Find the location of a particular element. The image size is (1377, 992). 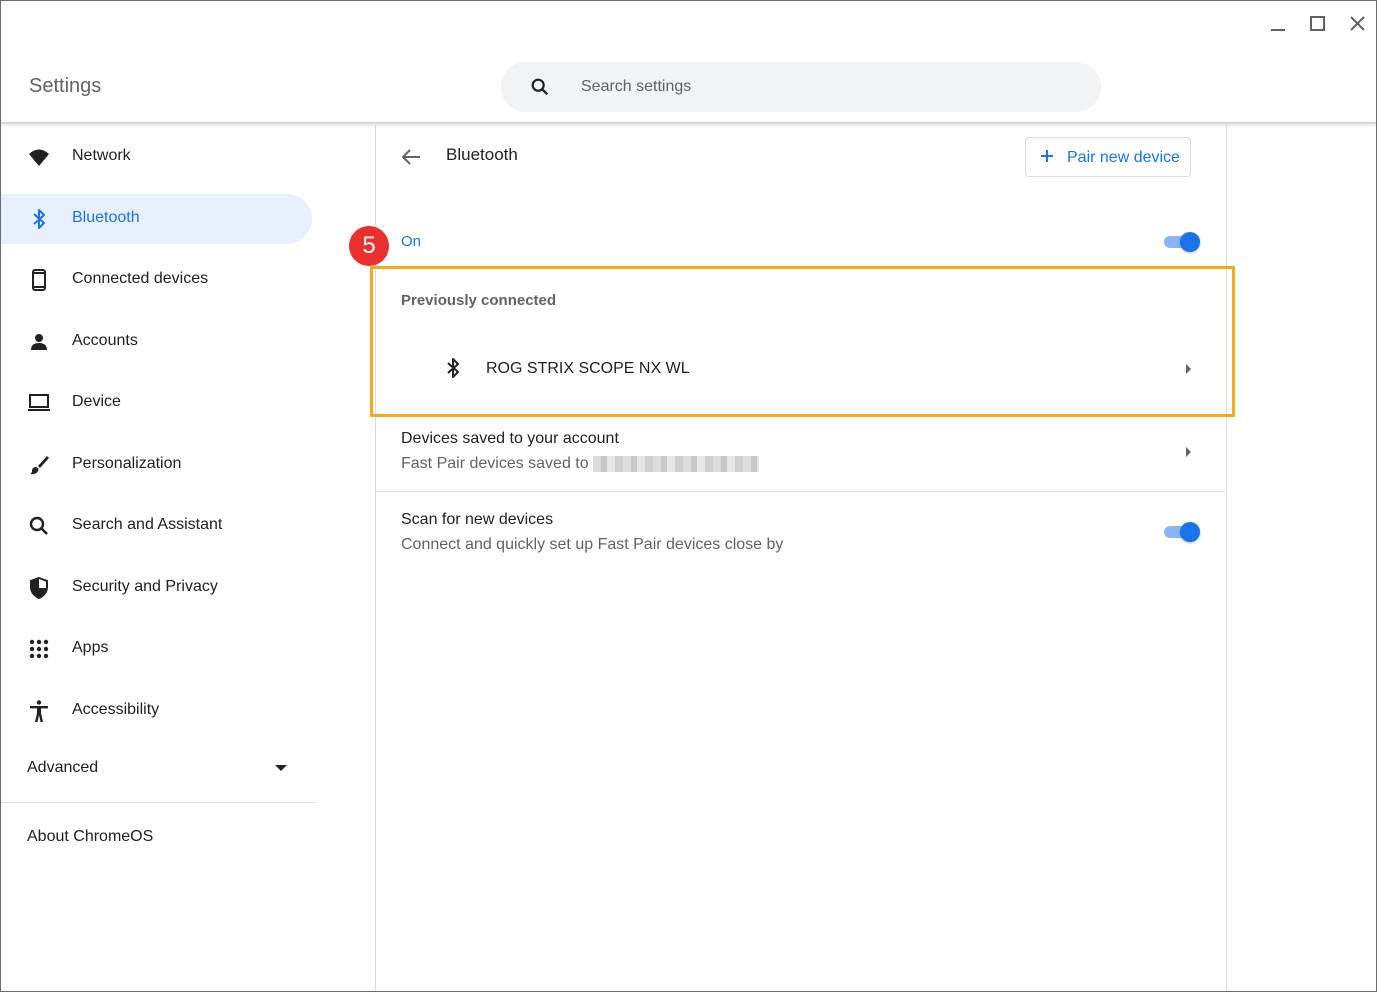

sidebar-item-label: Search and Assistant is located at coordinates (147, 524).